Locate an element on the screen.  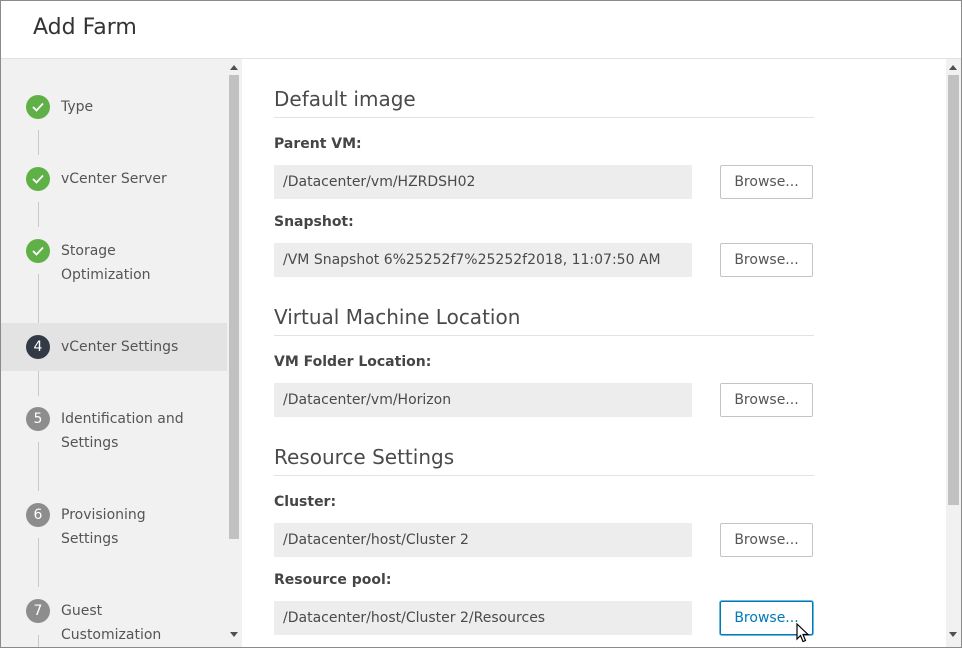
step-label: Guest Customization is located at coordinates (111, 623).